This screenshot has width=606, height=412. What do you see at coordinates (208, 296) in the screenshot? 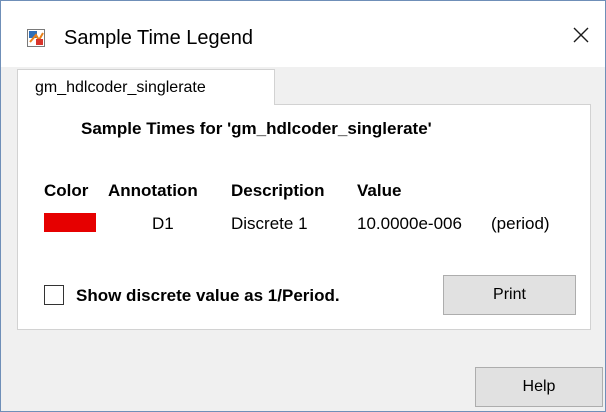
I see `show-discrete-value-label: Show discrete value as 1/Period.` at bounding box center [208, 296].